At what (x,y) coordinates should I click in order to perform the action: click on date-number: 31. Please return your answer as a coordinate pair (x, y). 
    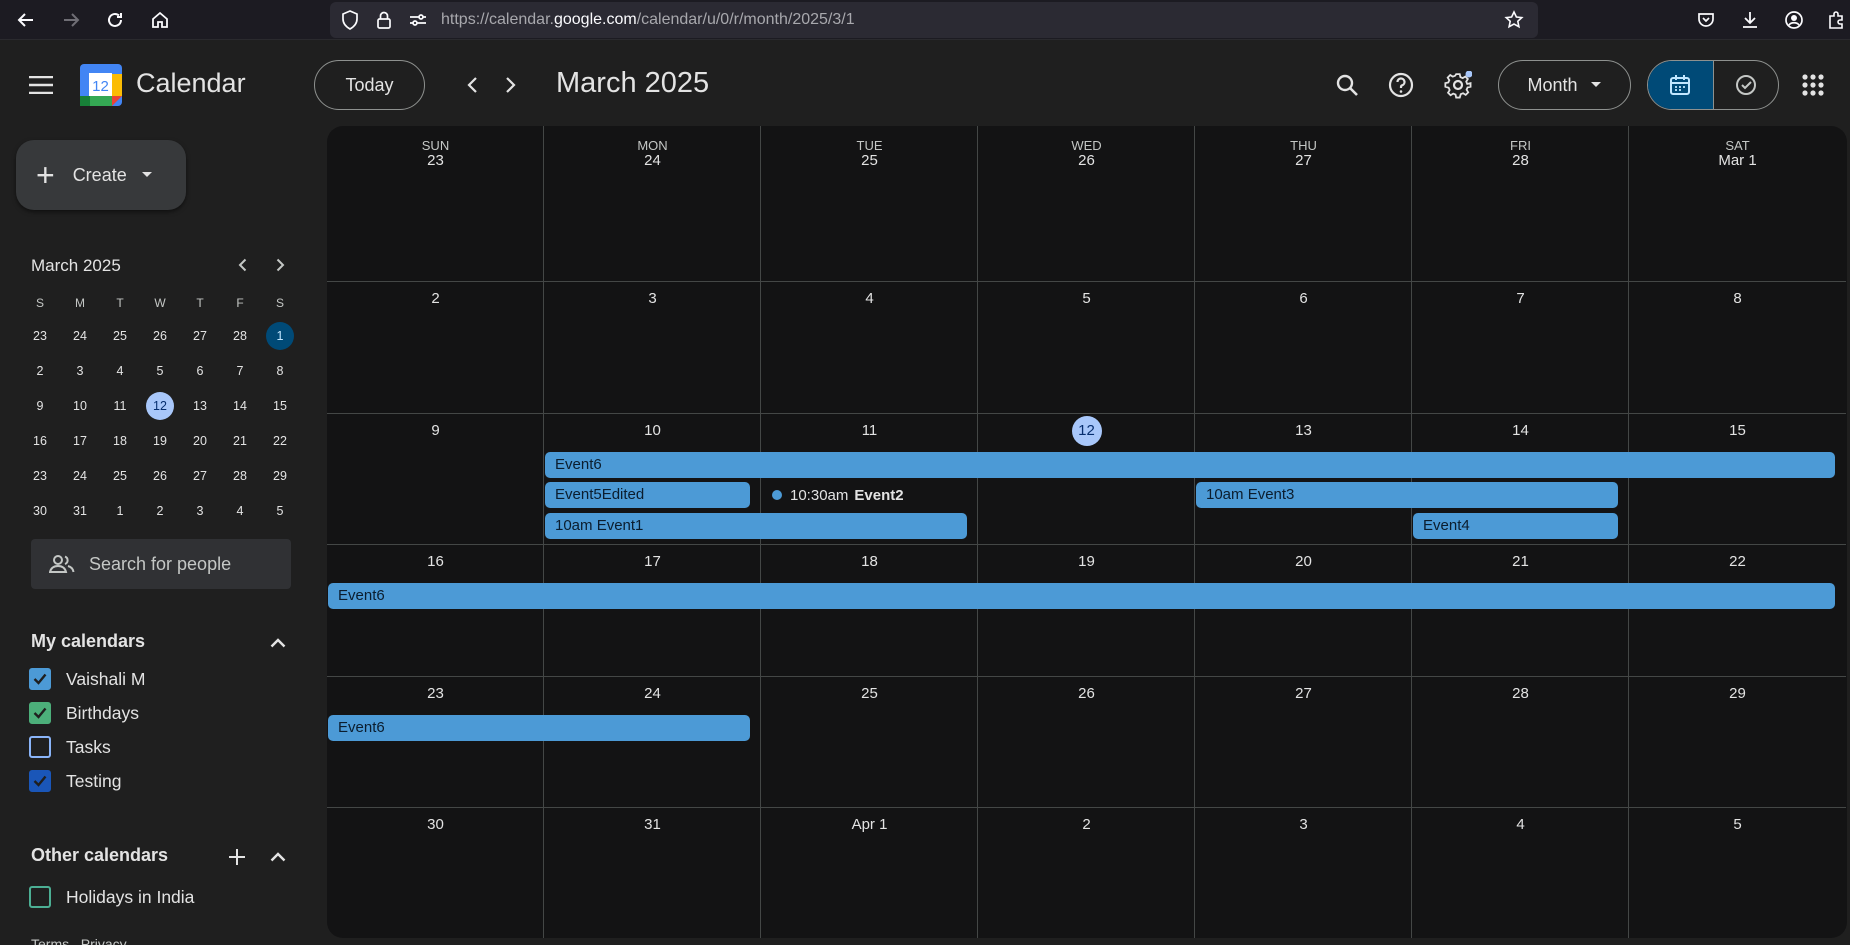
    Looking at the image, I should click on (652, 825).